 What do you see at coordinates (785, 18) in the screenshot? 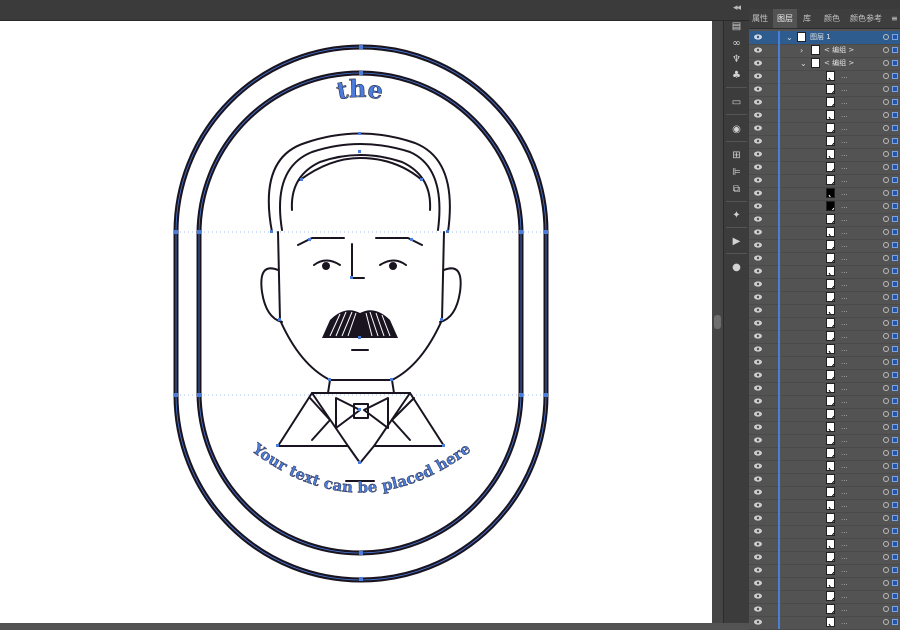
I see `tab-layers: 图层` at bounding box center [785, 18].